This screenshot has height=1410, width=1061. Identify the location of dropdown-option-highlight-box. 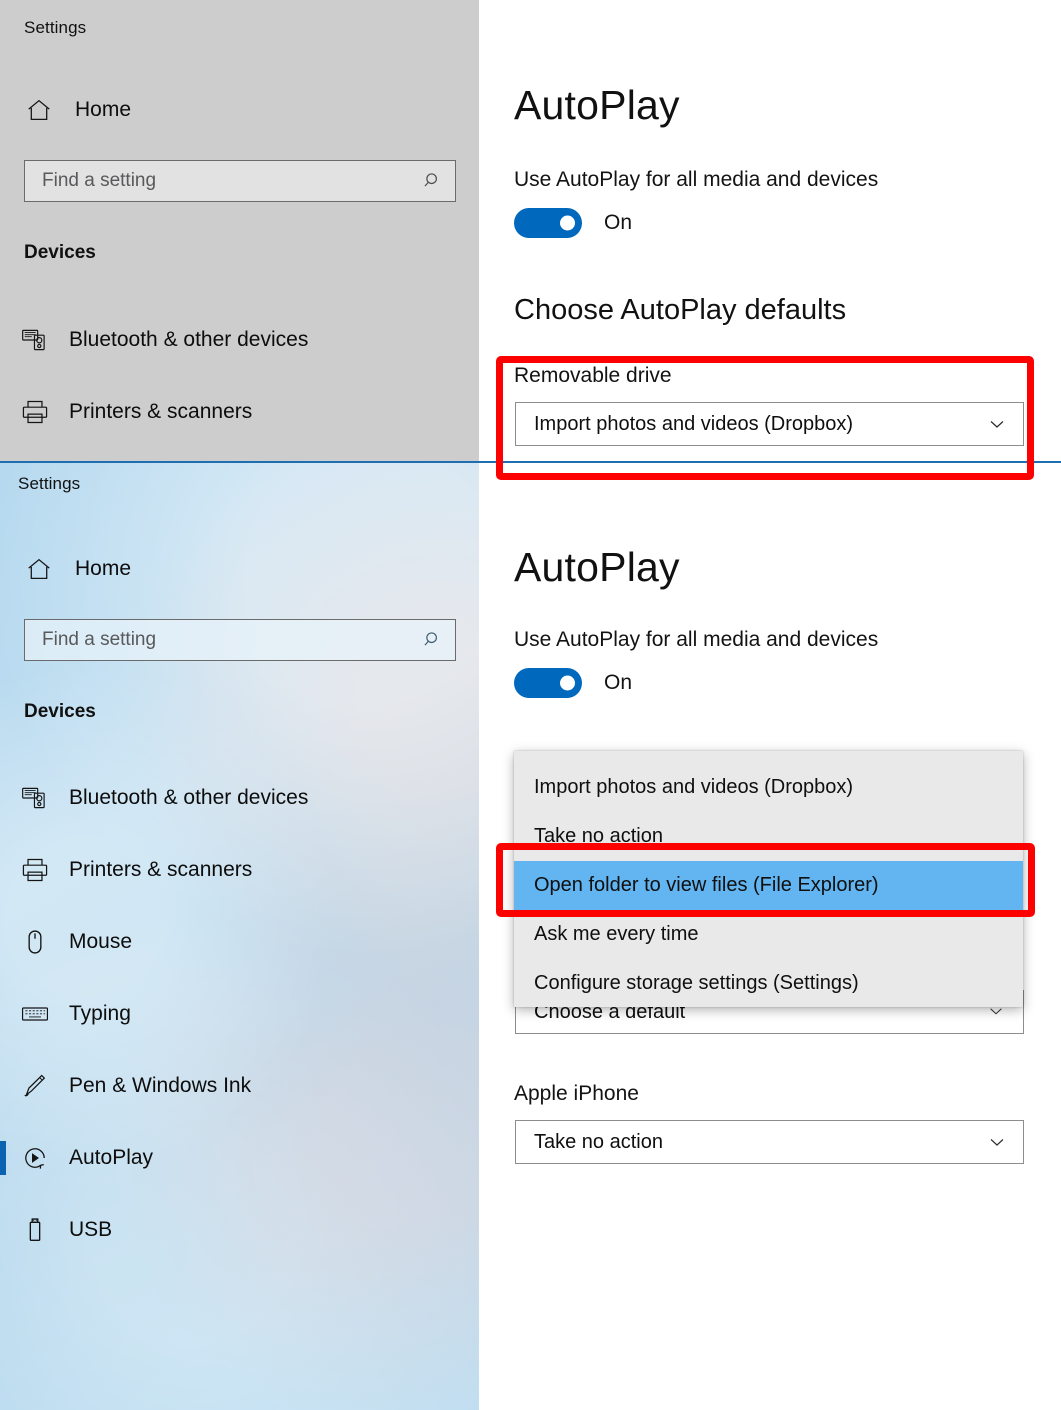
(765, 880).